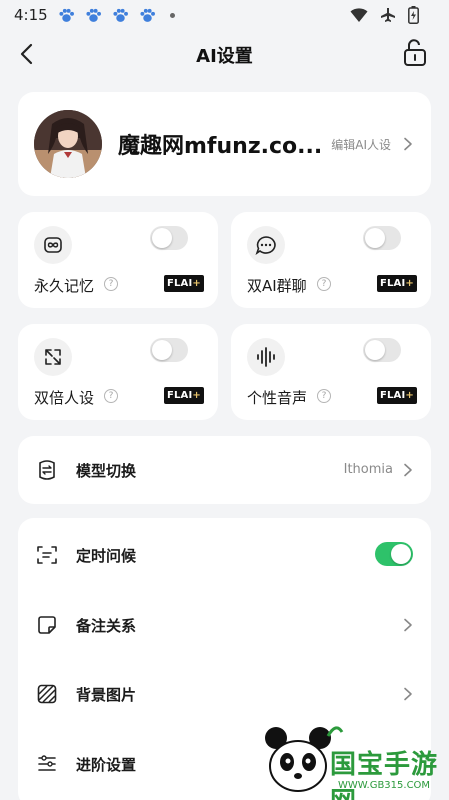 Image resolution: width=449 pixels, height=800 pixels. I want to click on feature-tile-personal-voice: 个性音声 ? FLAI+, so click(331, 372).